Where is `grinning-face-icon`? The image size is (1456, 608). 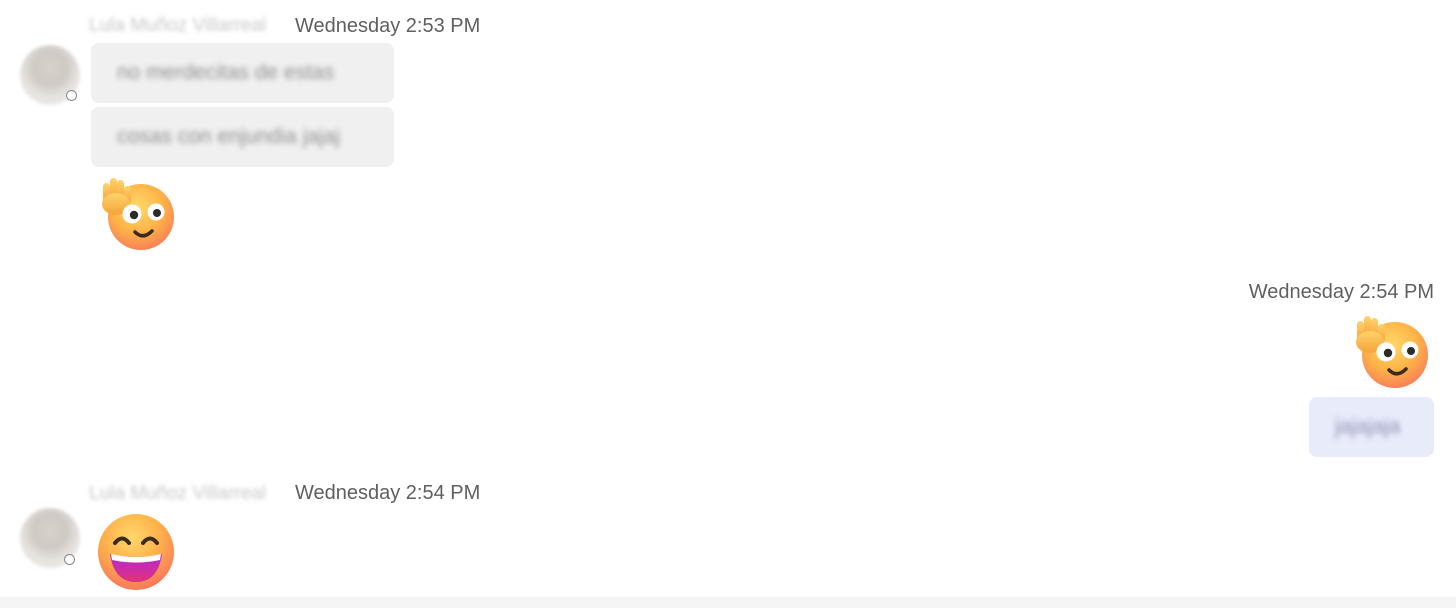 grinning-face-icon is located at coordinates (136, 552).